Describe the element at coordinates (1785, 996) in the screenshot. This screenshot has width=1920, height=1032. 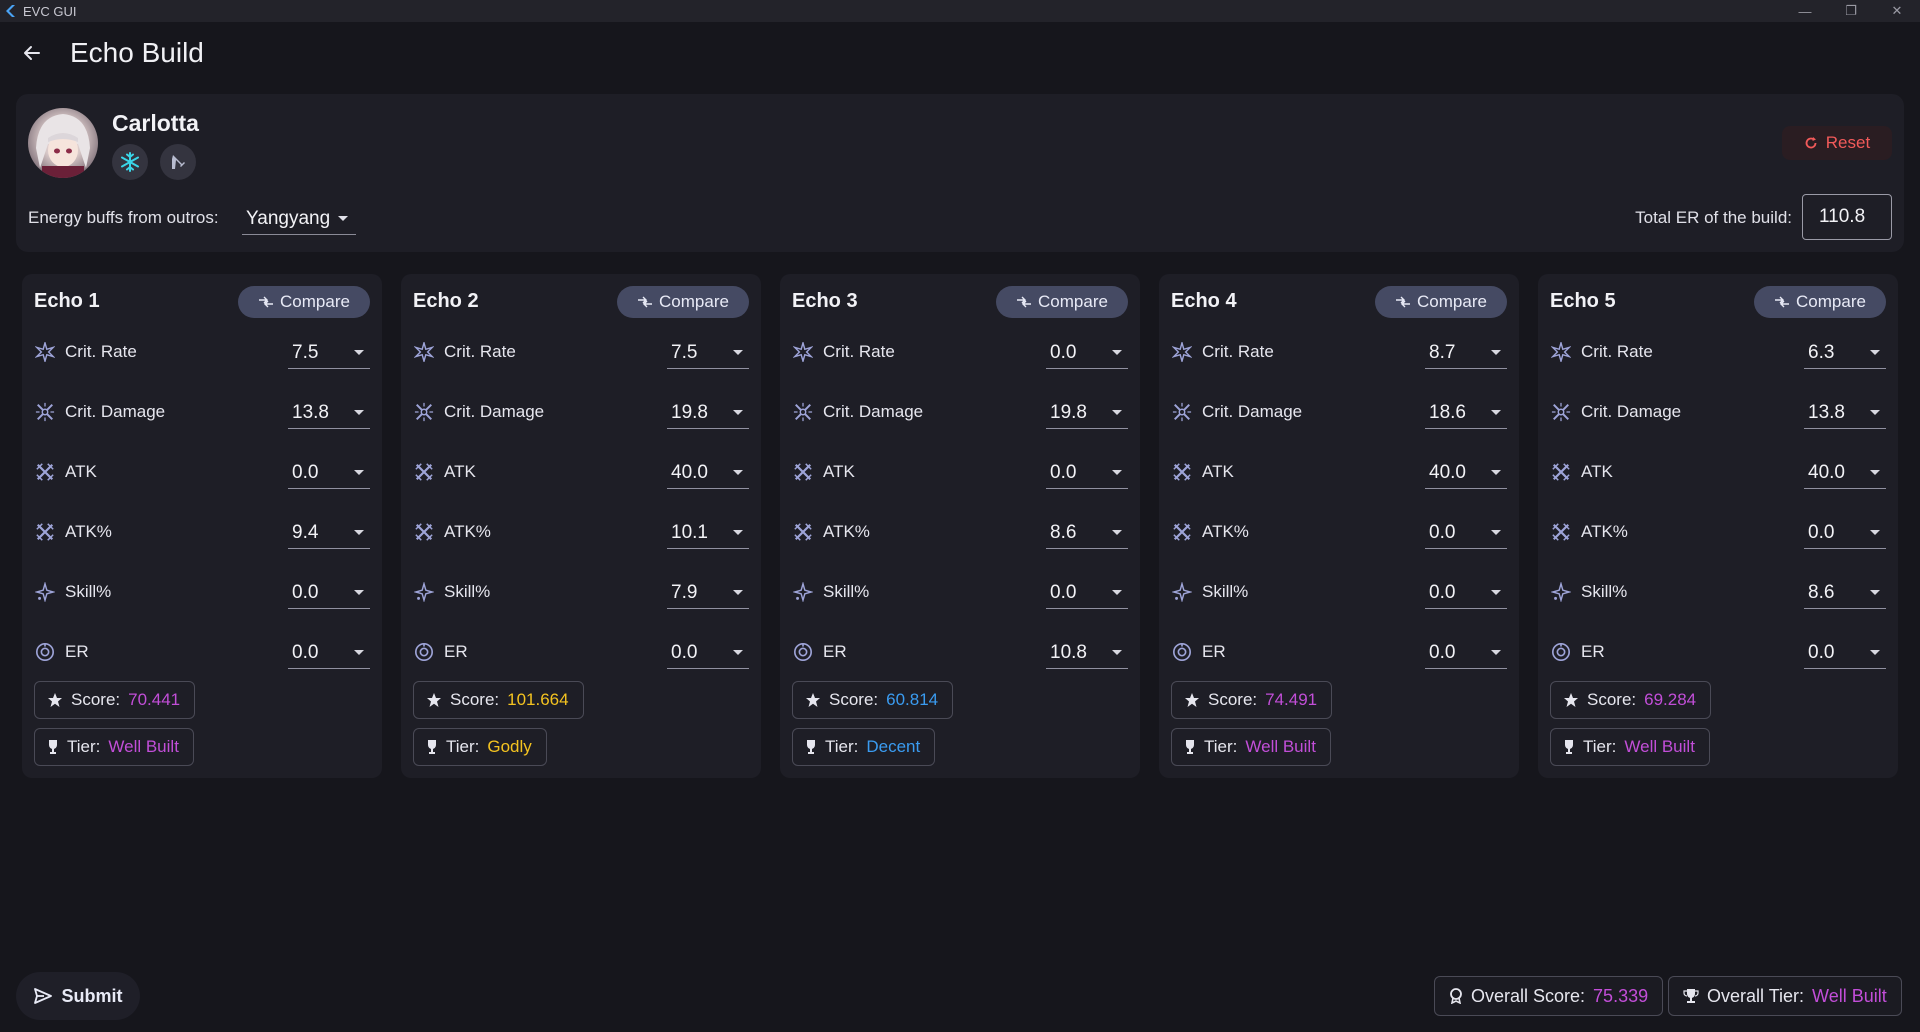
I see `overall-tier-chip: Overall Tier: Well Built` at that location.